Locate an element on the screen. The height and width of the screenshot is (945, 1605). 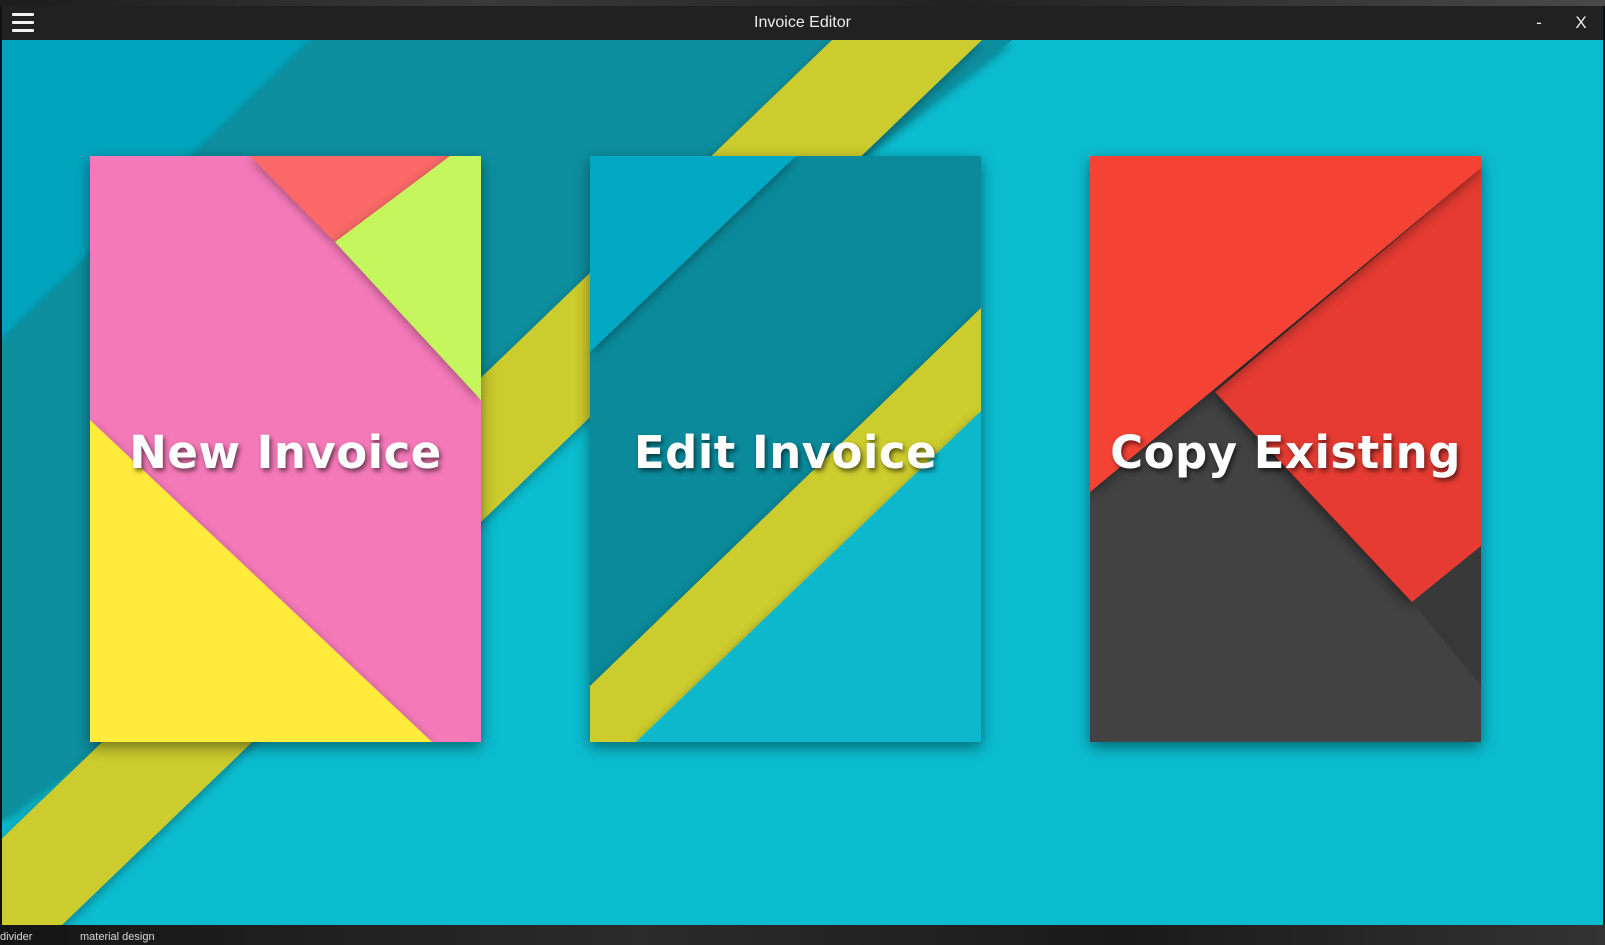
copy-existing-label: Copy Existing is located at coordinates (1285, 452).